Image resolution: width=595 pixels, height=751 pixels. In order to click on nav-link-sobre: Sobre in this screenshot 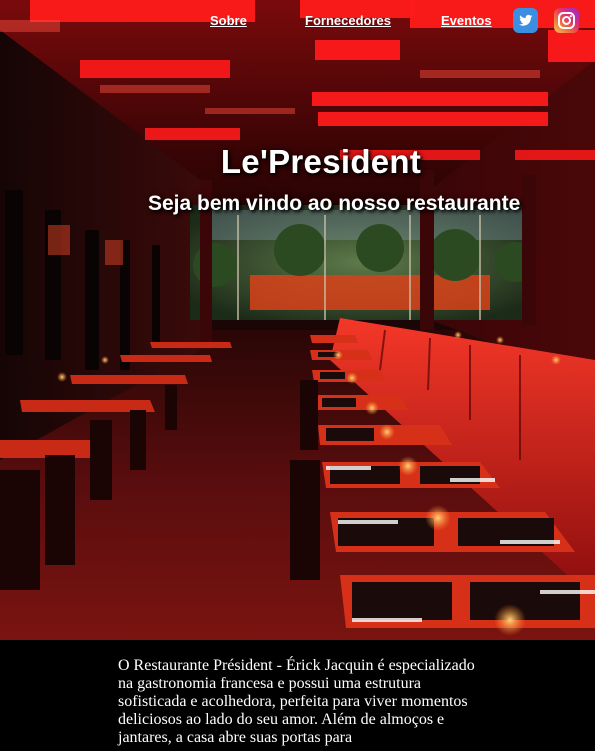, I will do `click(228, 20)`.